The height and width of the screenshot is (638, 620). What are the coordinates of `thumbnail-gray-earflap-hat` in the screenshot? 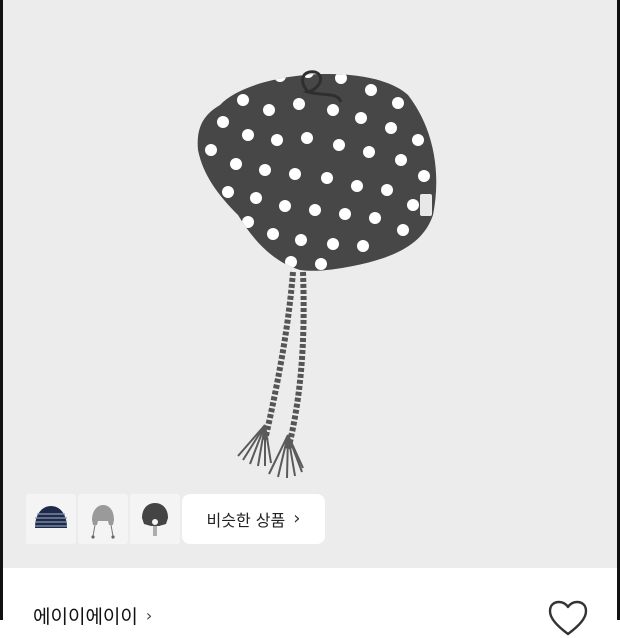 It's located at (103, 519).